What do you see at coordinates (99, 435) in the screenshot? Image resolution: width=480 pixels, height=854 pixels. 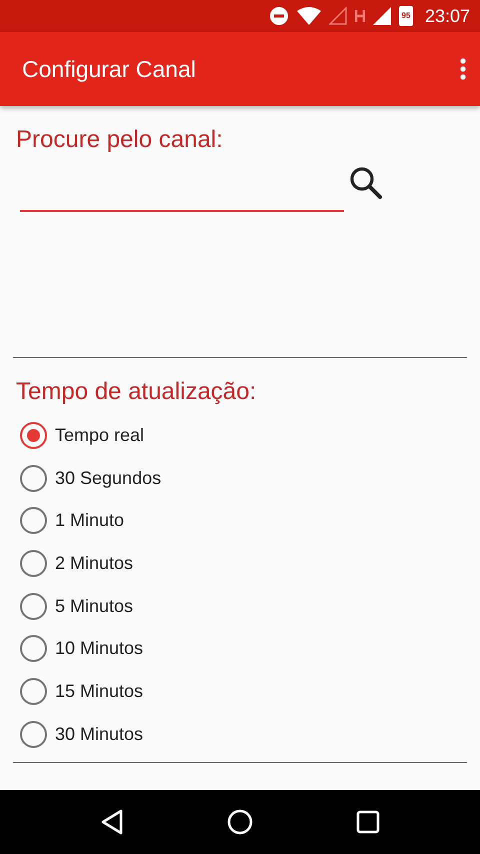 I see `option-label: Tempo real` at bounding box center [99, 435].